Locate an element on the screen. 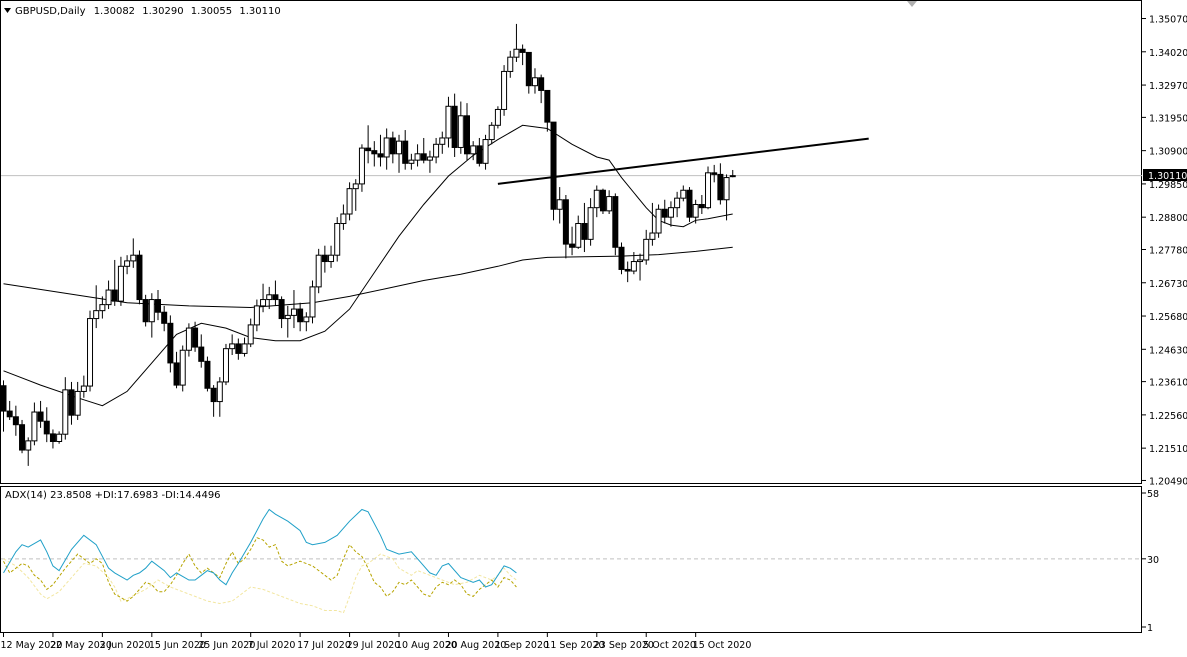 This screenshot has width=1187, height=657. price-tick-label: 1.22560 is located at coordinates (1168, 416).